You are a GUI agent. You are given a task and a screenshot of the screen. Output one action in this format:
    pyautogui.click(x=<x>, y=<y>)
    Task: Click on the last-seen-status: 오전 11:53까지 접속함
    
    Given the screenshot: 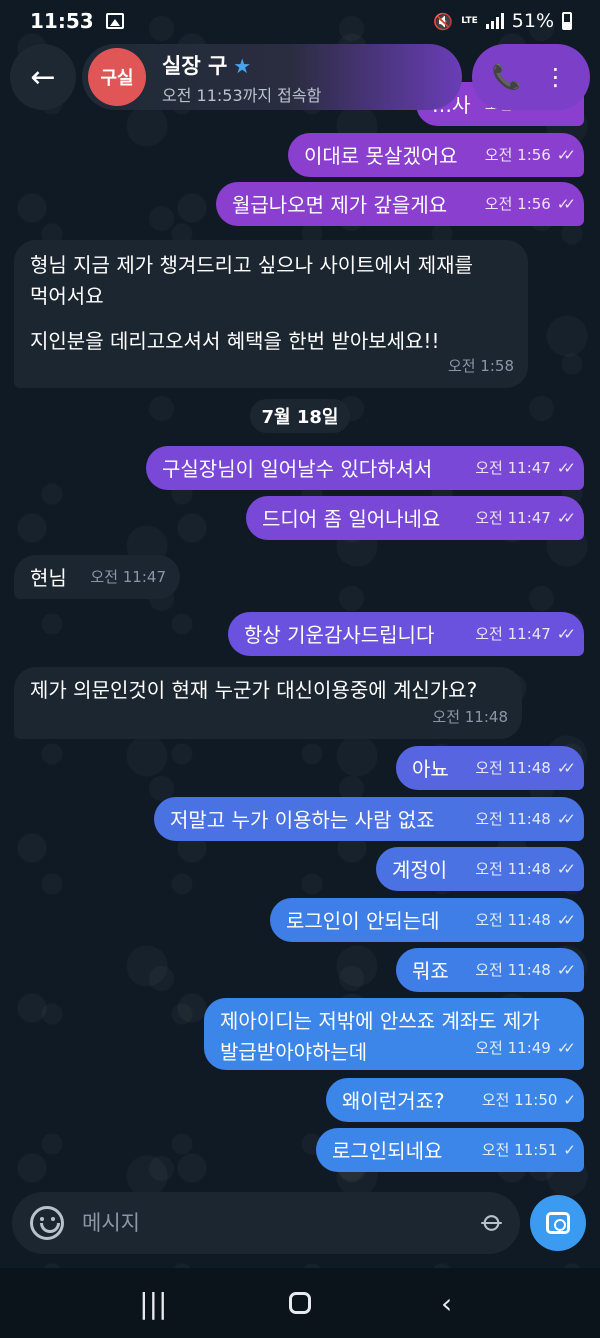 What is the action you would take?
    pyautogui.click(x=242, y=95)
    